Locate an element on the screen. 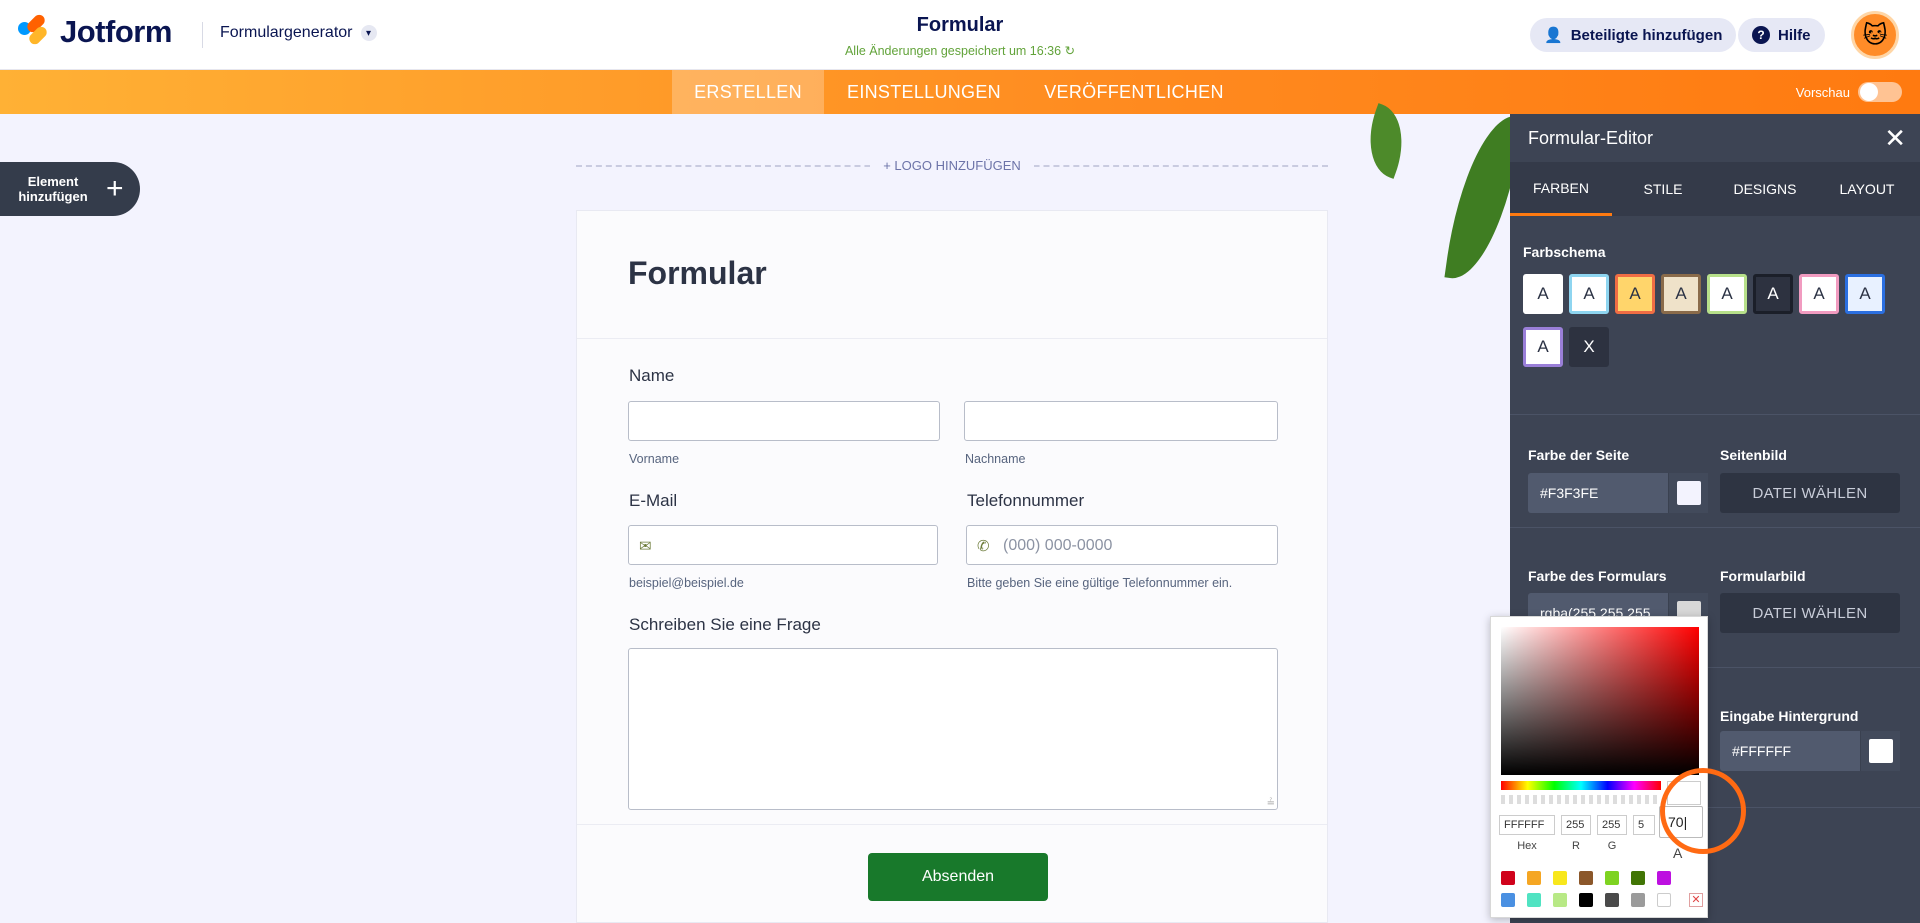  cat-avatar-icon: 🐱 is located at coordinates (1875, 35).